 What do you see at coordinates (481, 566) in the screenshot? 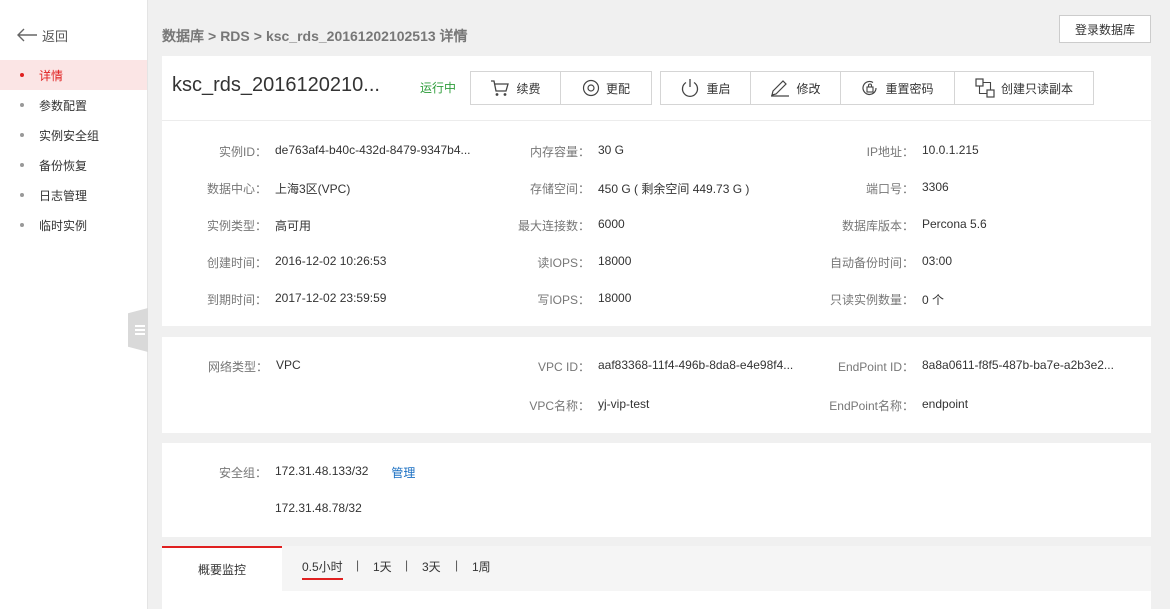
I see `range-1-week: 1周` at bounding box center [481, 566].